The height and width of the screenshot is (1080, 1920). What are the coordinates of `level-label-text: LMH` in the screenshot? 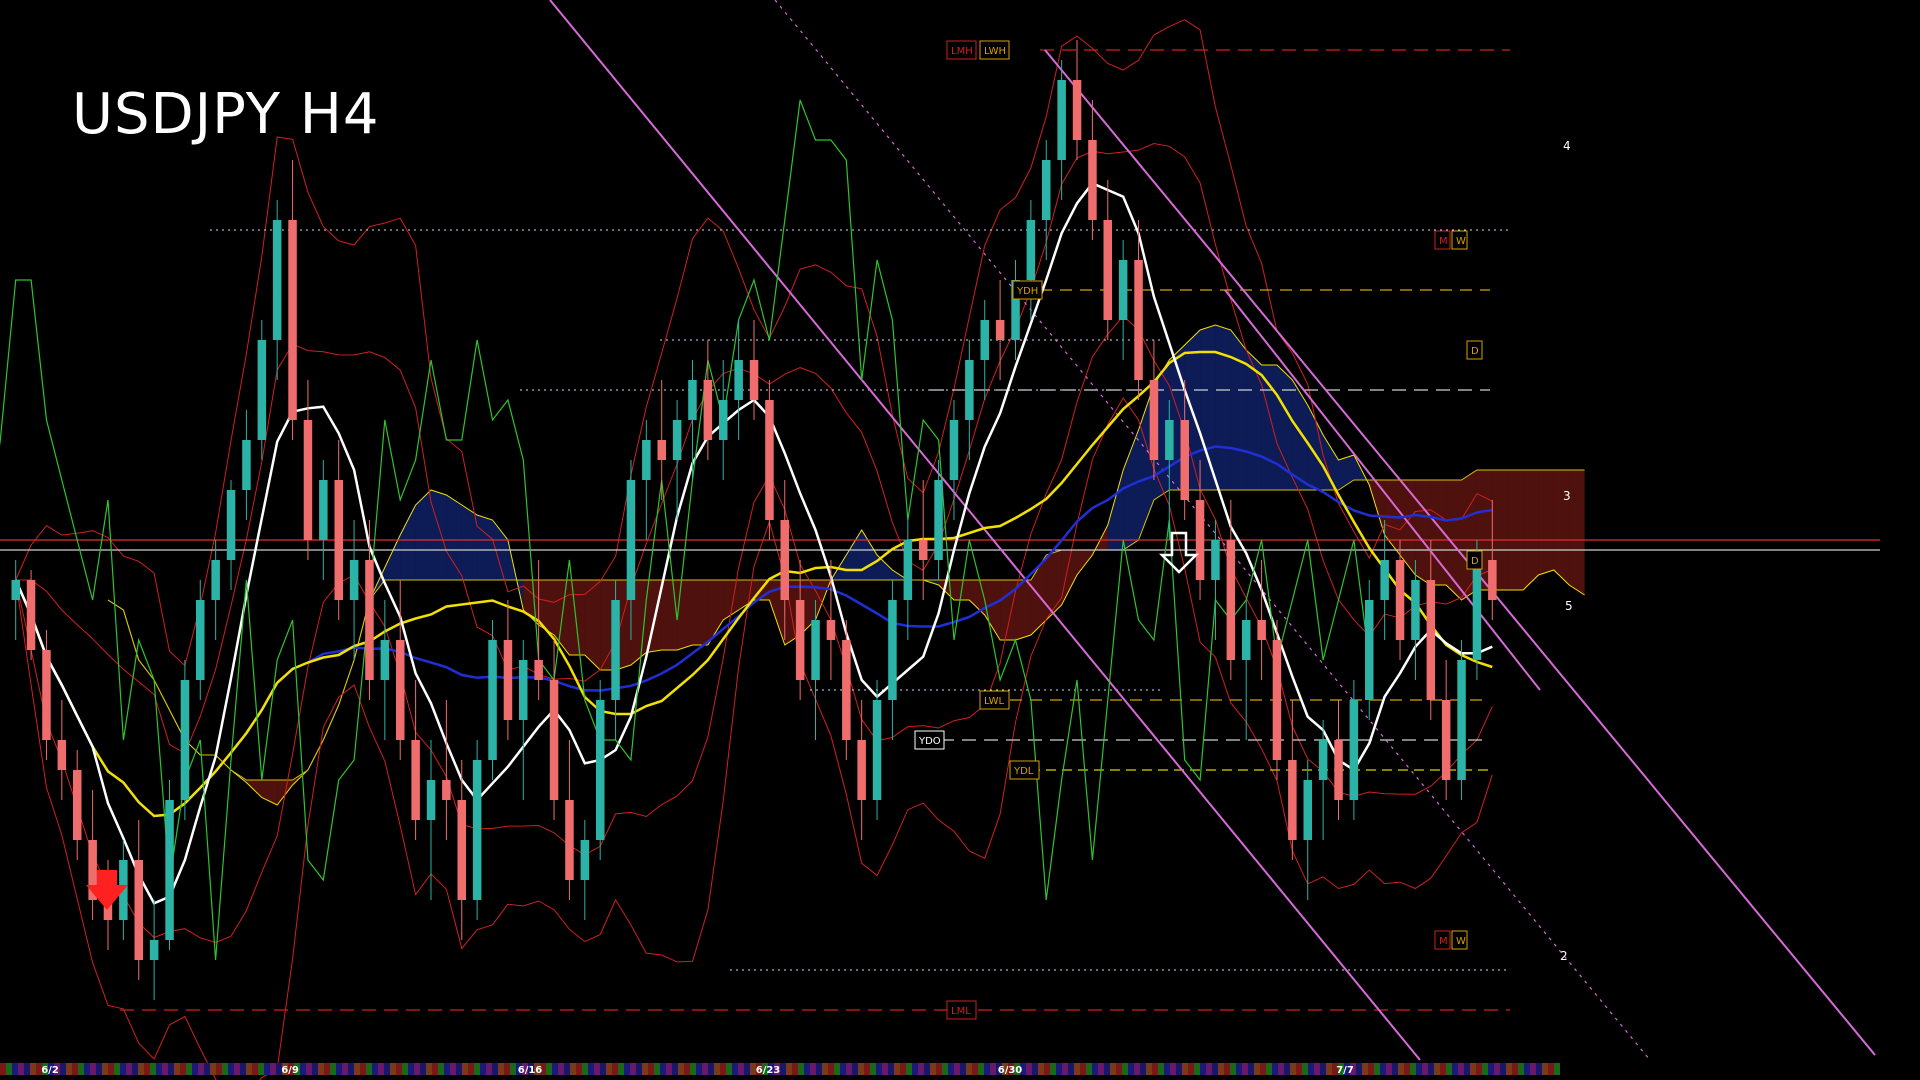 It's located at (962, 51).